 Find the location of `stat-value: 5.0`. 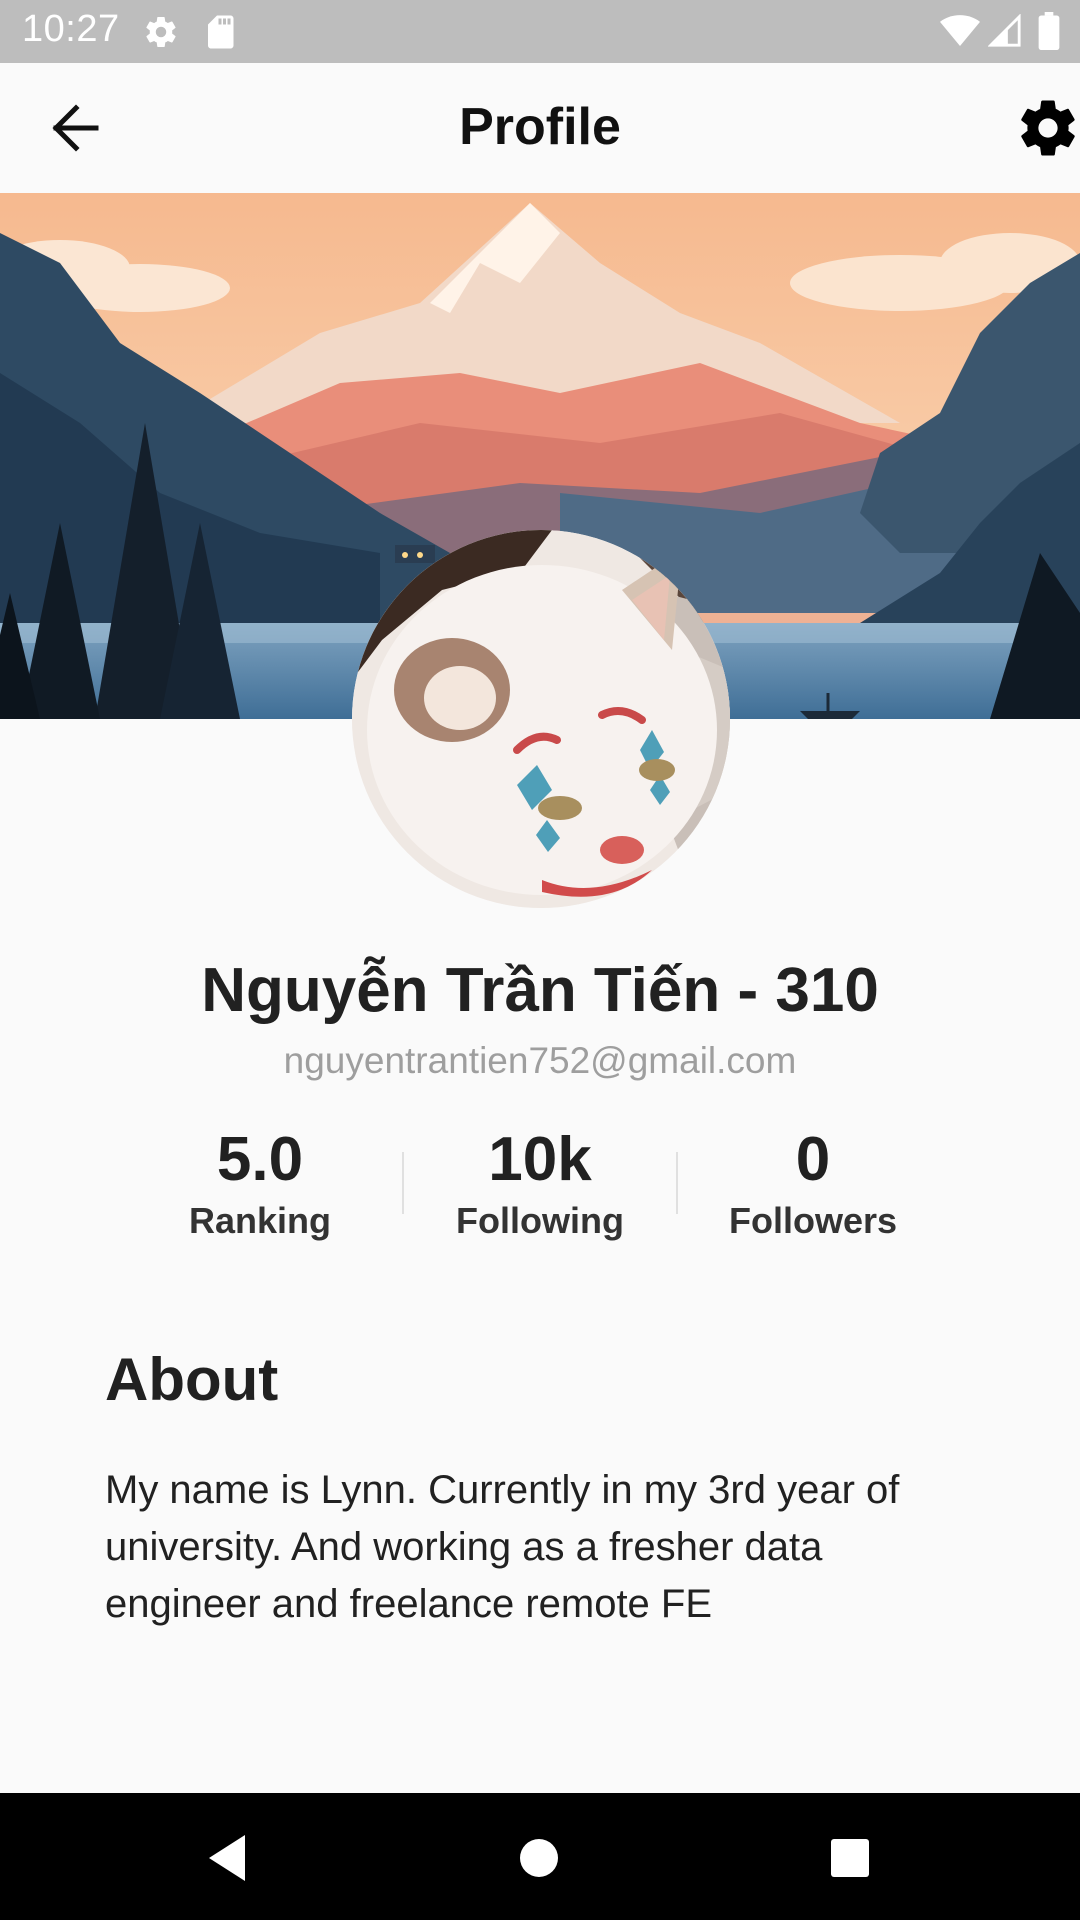

stat-value: 5.0 is located at coordinates (260, 1159).